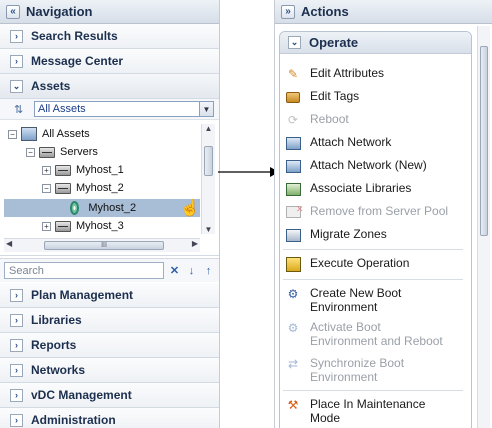  What do you see at coordinates (375, 43) in the screenshot?
I see `operate-group-header: ⌄ Operate` at bounding box center [375, 43].